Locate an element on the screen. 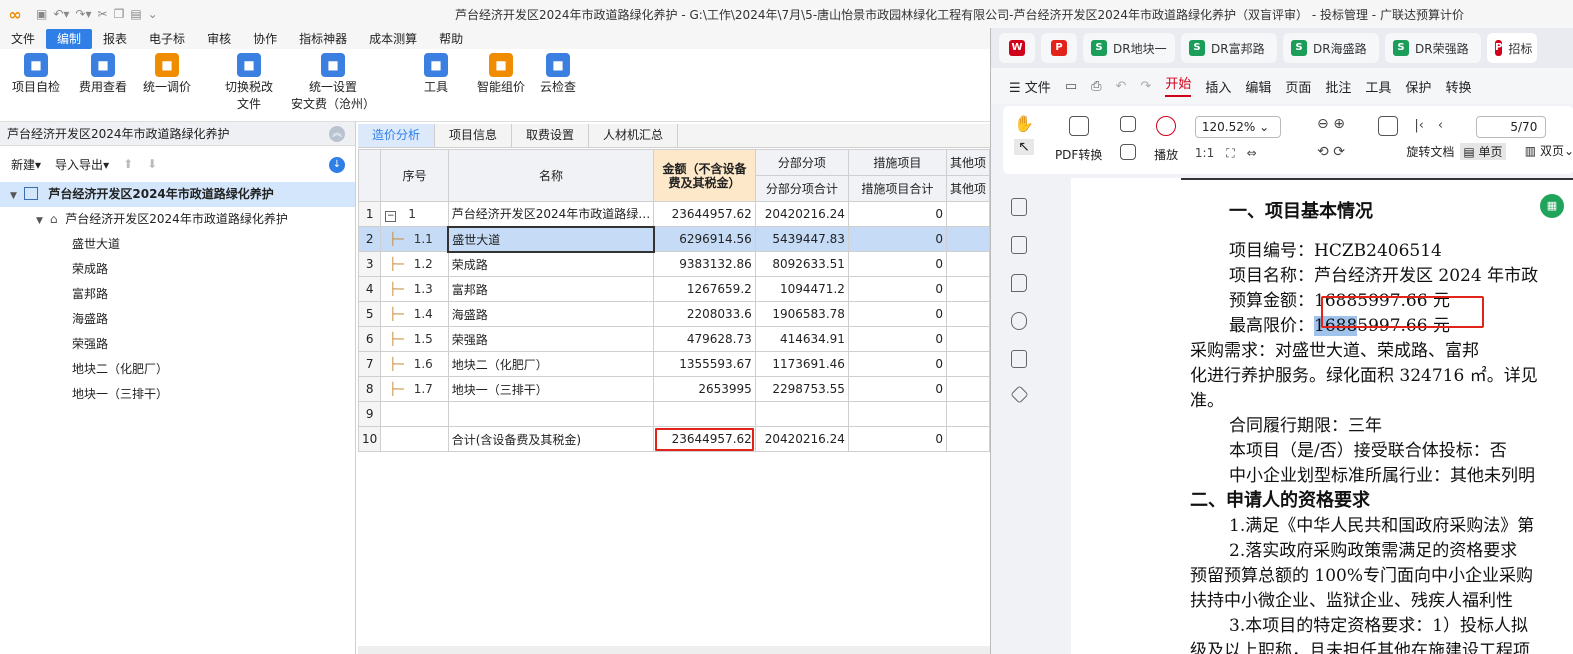 This screenshot has width=1573, height=654. pdf-menu-start: 开始 is located at coordinates (1178, 86).